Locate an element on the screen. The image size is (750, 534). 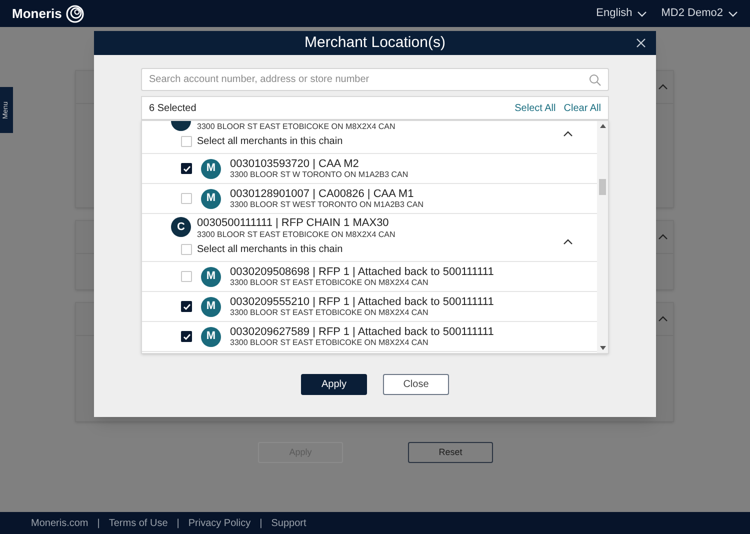
merchant-name: 0030128901007 | CA00826 | CAA M1 is located at coordinates (322, 194).